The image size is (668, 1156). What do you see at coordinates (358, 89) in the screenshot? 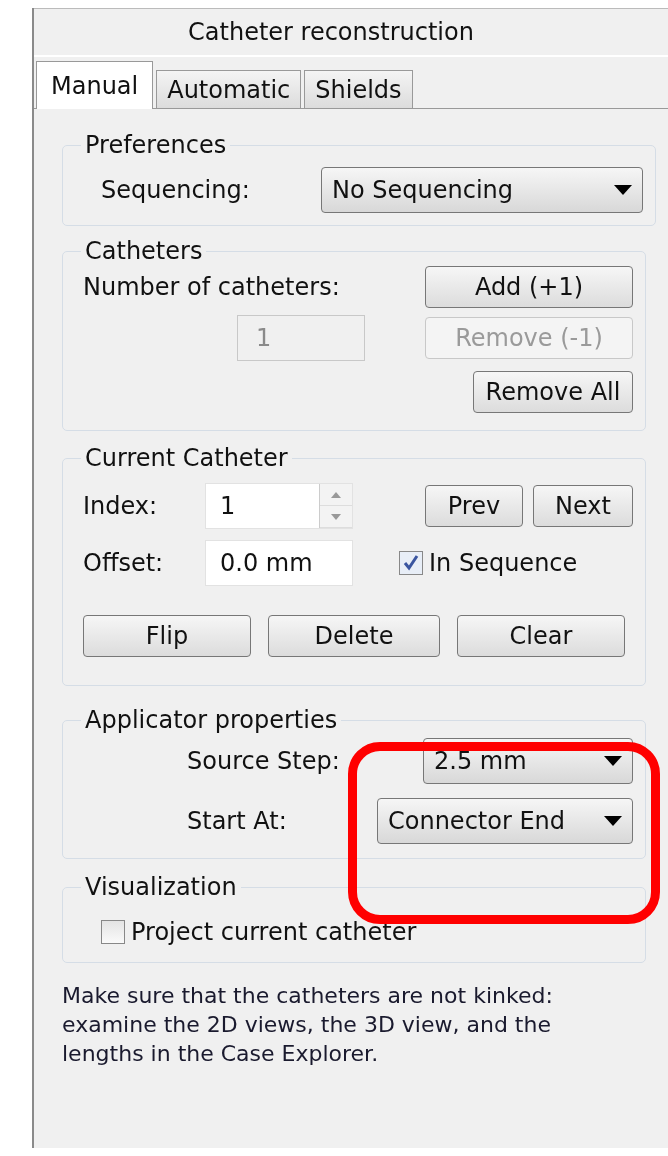
I see `tab: Shields` at bounding box center [358, 89].